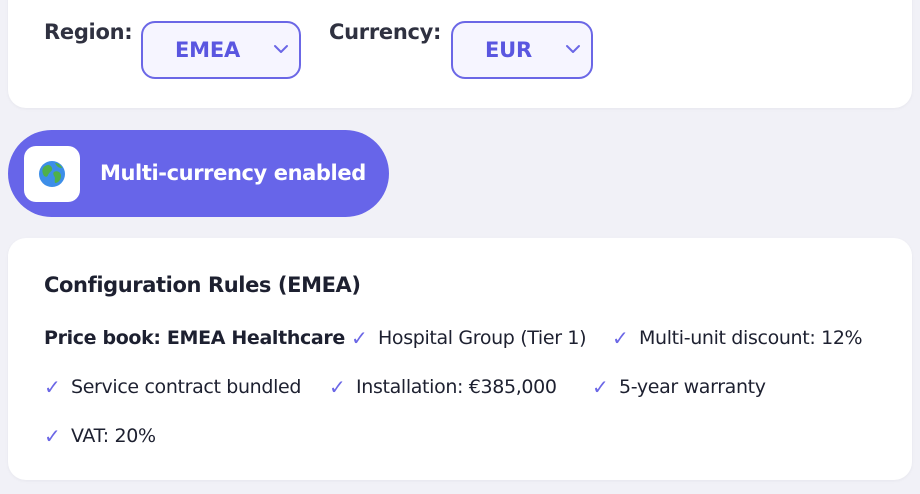 This screenshot has width=920, height=494. I want to click on currency-label: Currency:, so click(385, 32).